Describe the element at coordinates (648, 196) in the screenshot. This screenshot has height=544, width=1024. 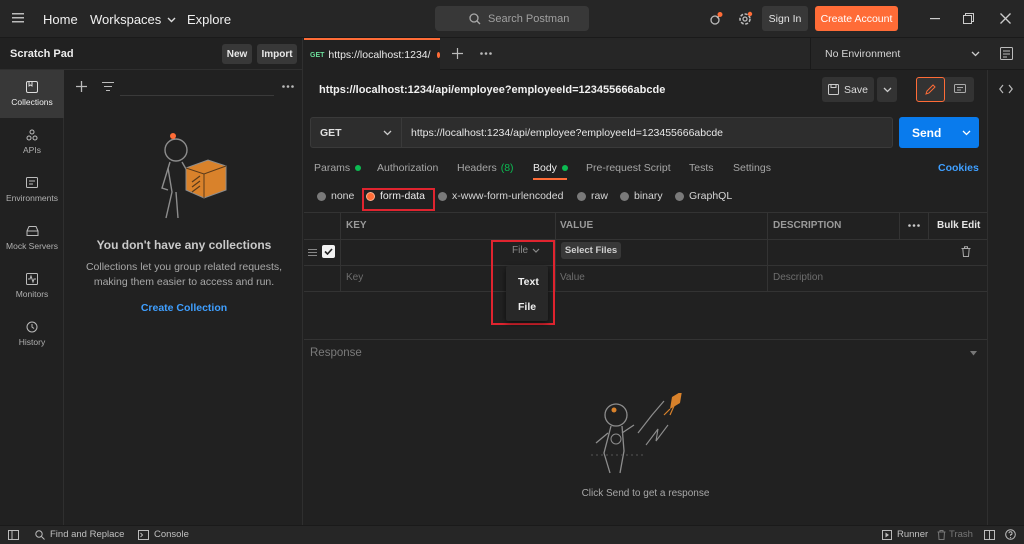
I see `body-type-label: binary` at that location.